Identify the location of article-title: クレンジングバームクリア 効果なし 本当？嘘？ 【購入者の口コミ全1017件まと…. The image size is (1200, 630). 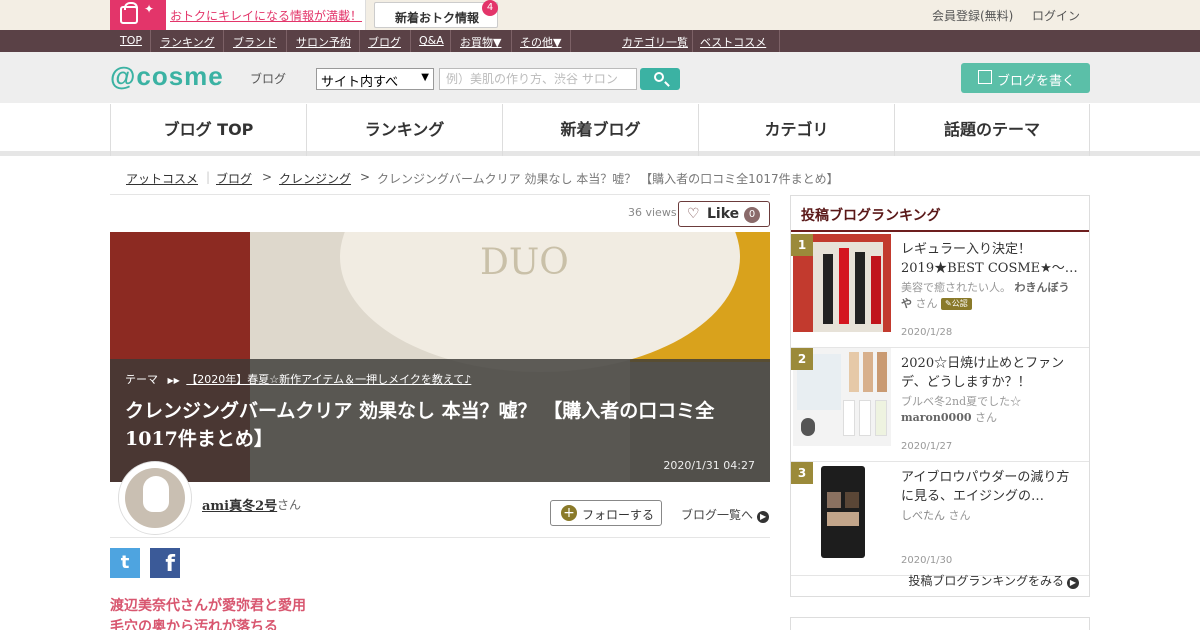
(420, 425).